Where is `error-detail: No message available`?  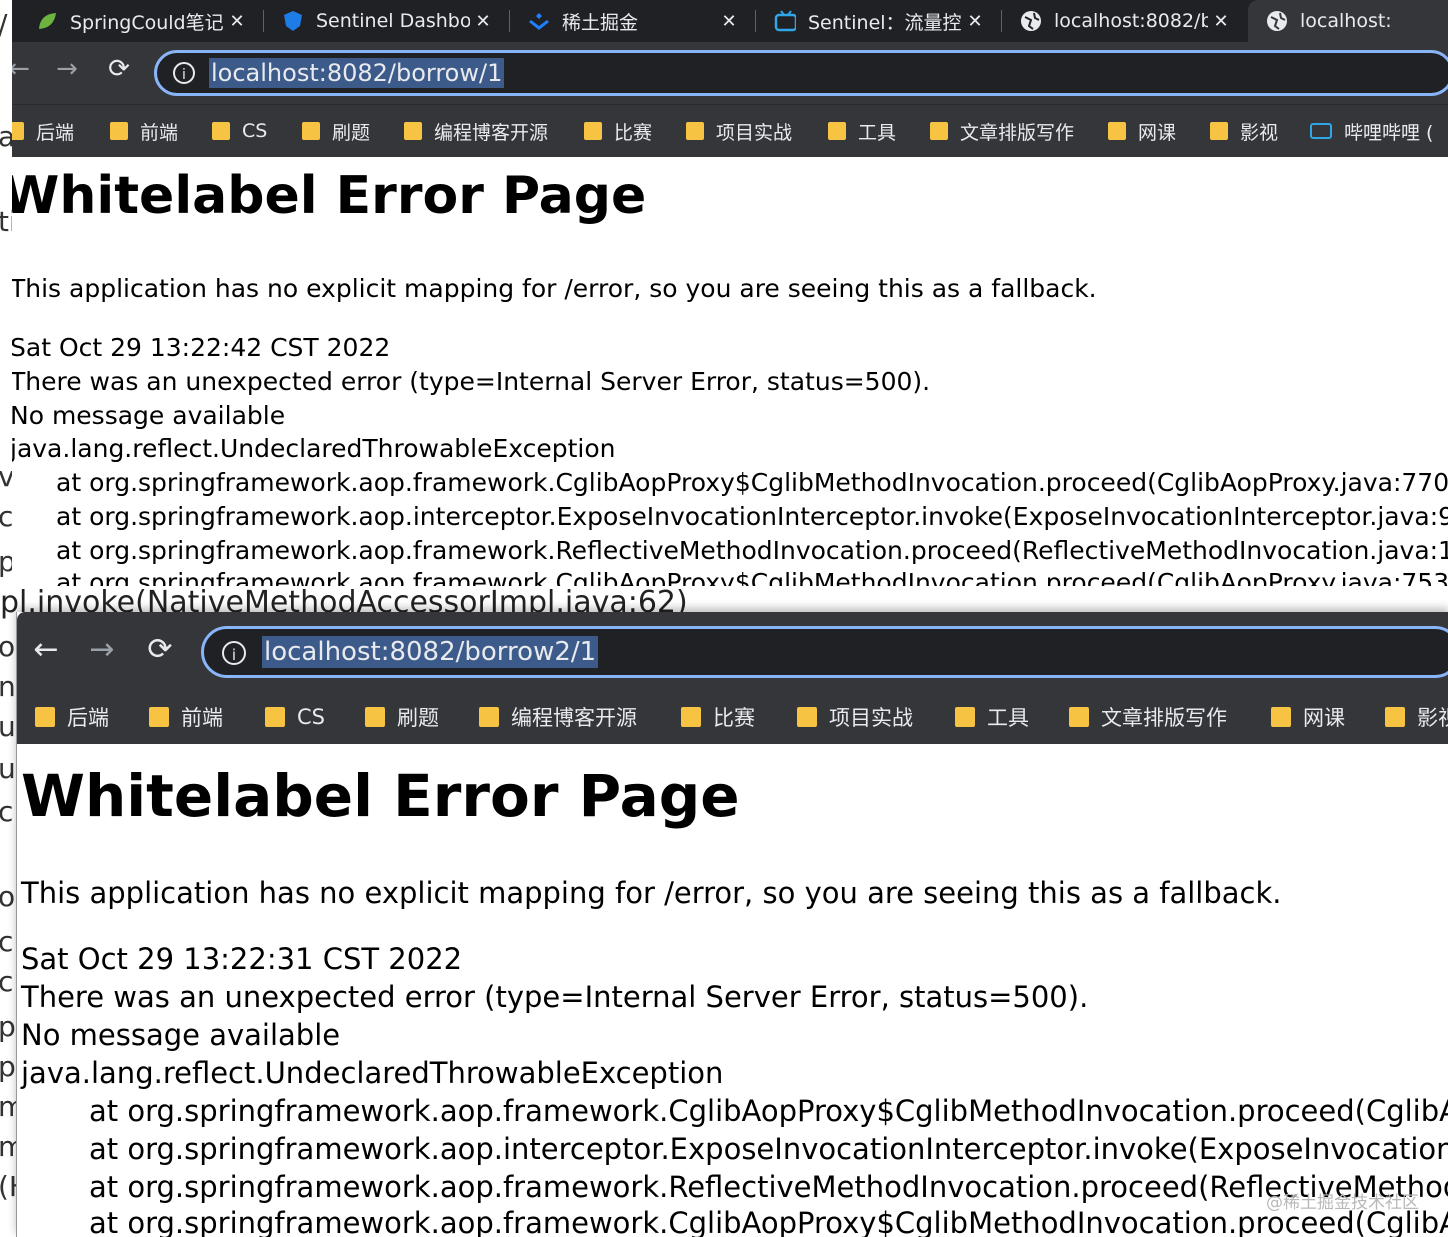
error-detail: No message available is located at coordinates (149, 415).